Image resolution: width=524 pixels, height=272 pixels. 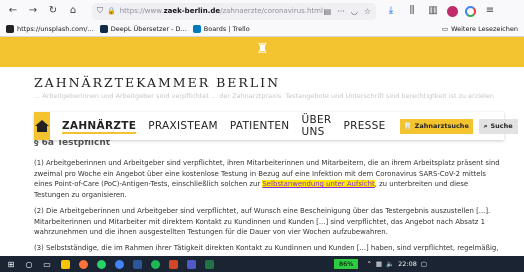 What do you see at coordinates (183, 126) in the screenshot?
I see `nav-praxisteam: PRAXISTEAM` at bounding box center [183, 126].